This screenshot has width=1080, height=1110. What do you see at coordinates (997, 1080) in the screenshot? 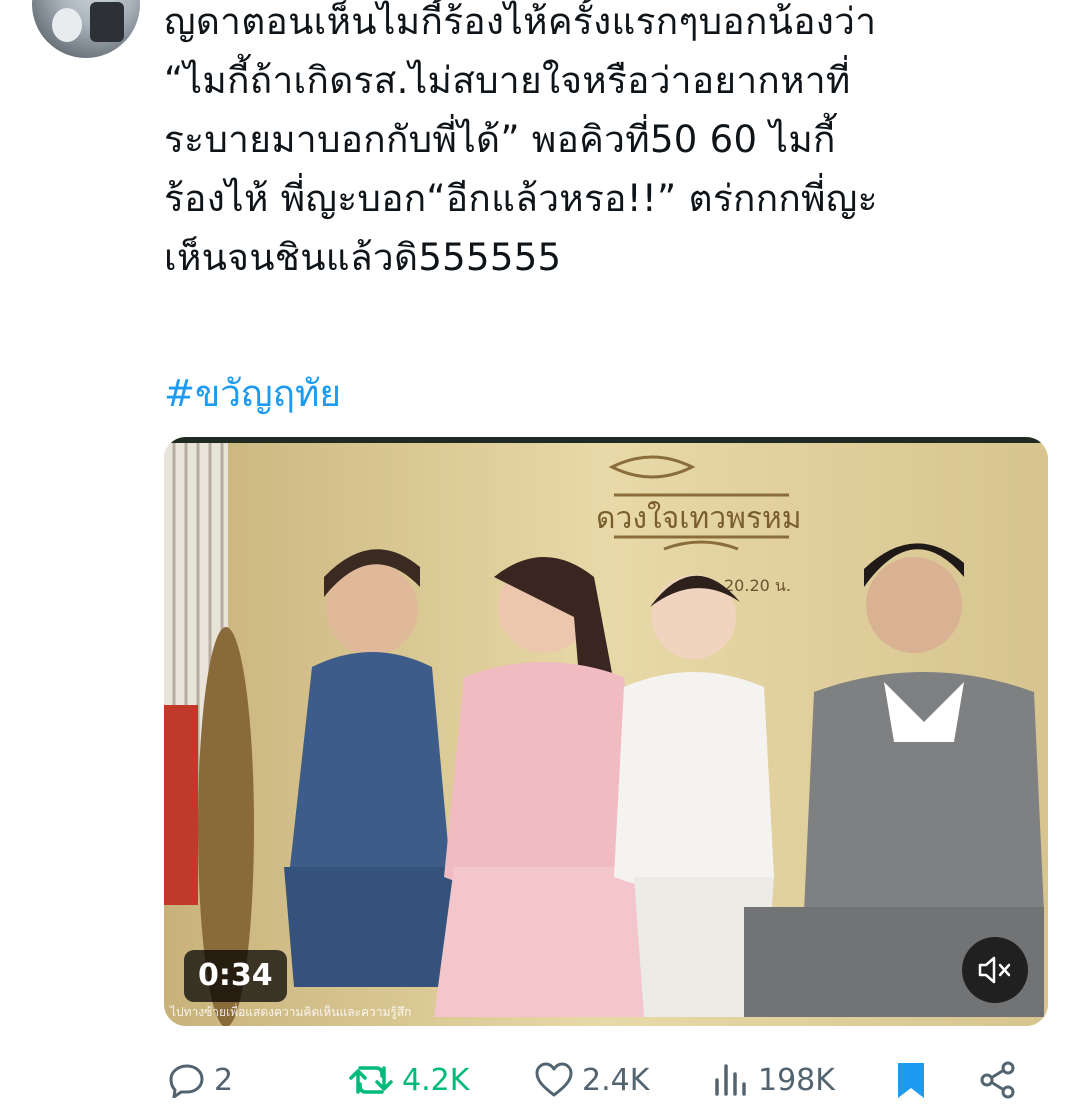
I see `share-icon` at bounding box center [997, 1080].